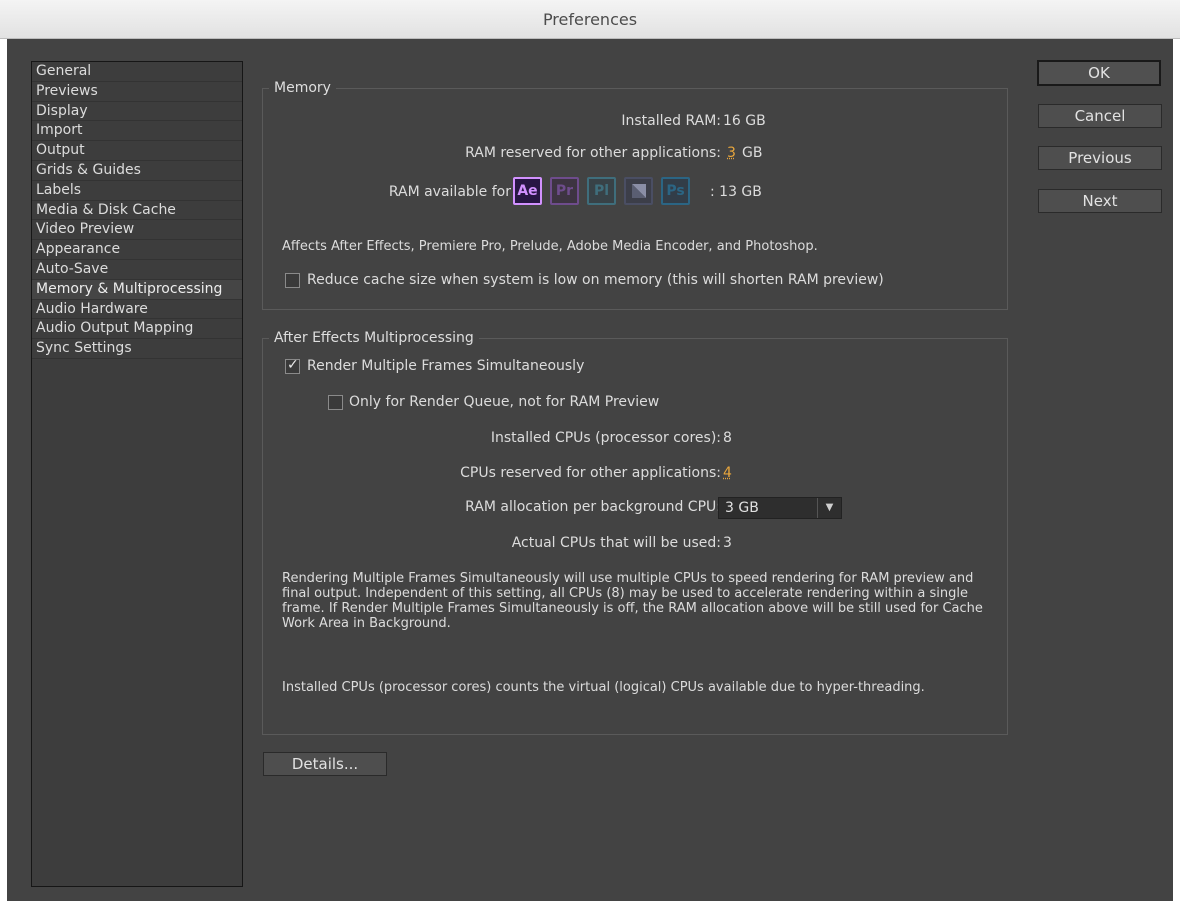  Describe the element at coordinates (374, 338) in the screenshot. I see `multiprocessing-group-title: After Effects Multiprocessing` at that location.